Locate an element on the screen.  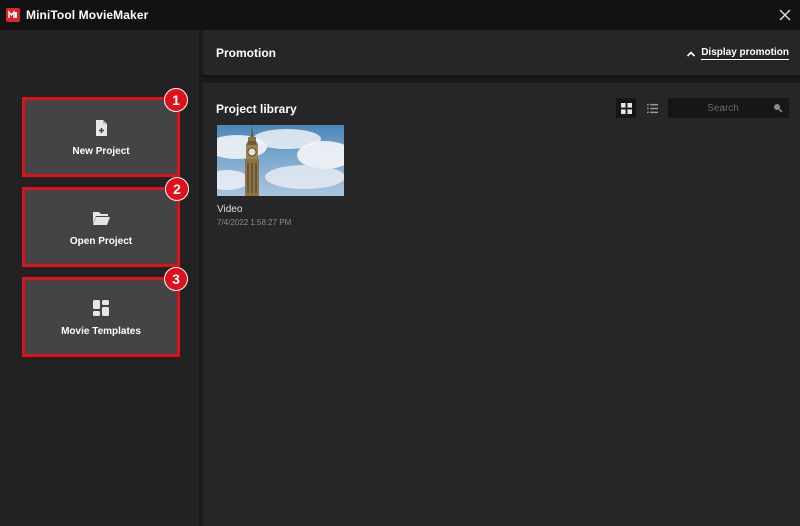
templates-icon is located at coordinates (101, 308).